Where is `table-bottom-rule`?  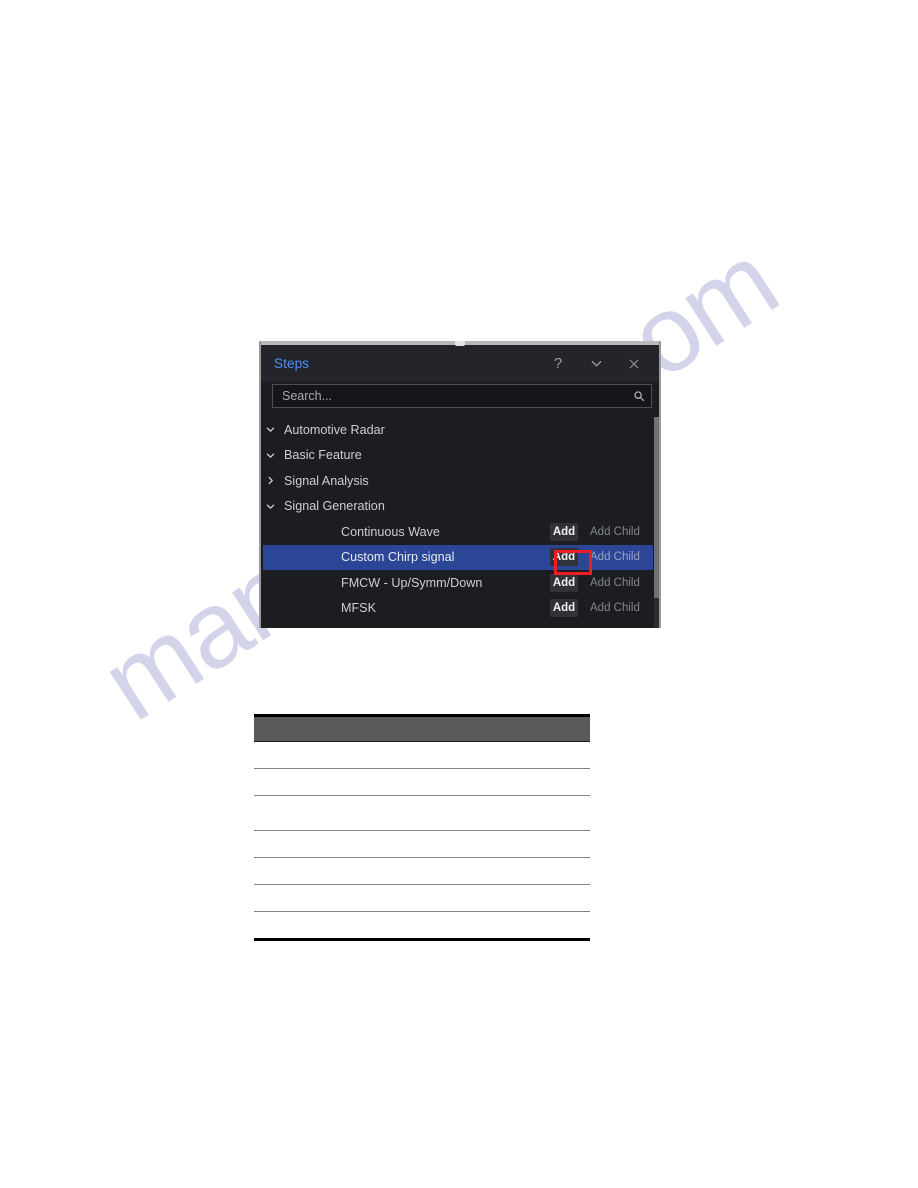
table-bottom-rule is located at coordinates (422, 939).